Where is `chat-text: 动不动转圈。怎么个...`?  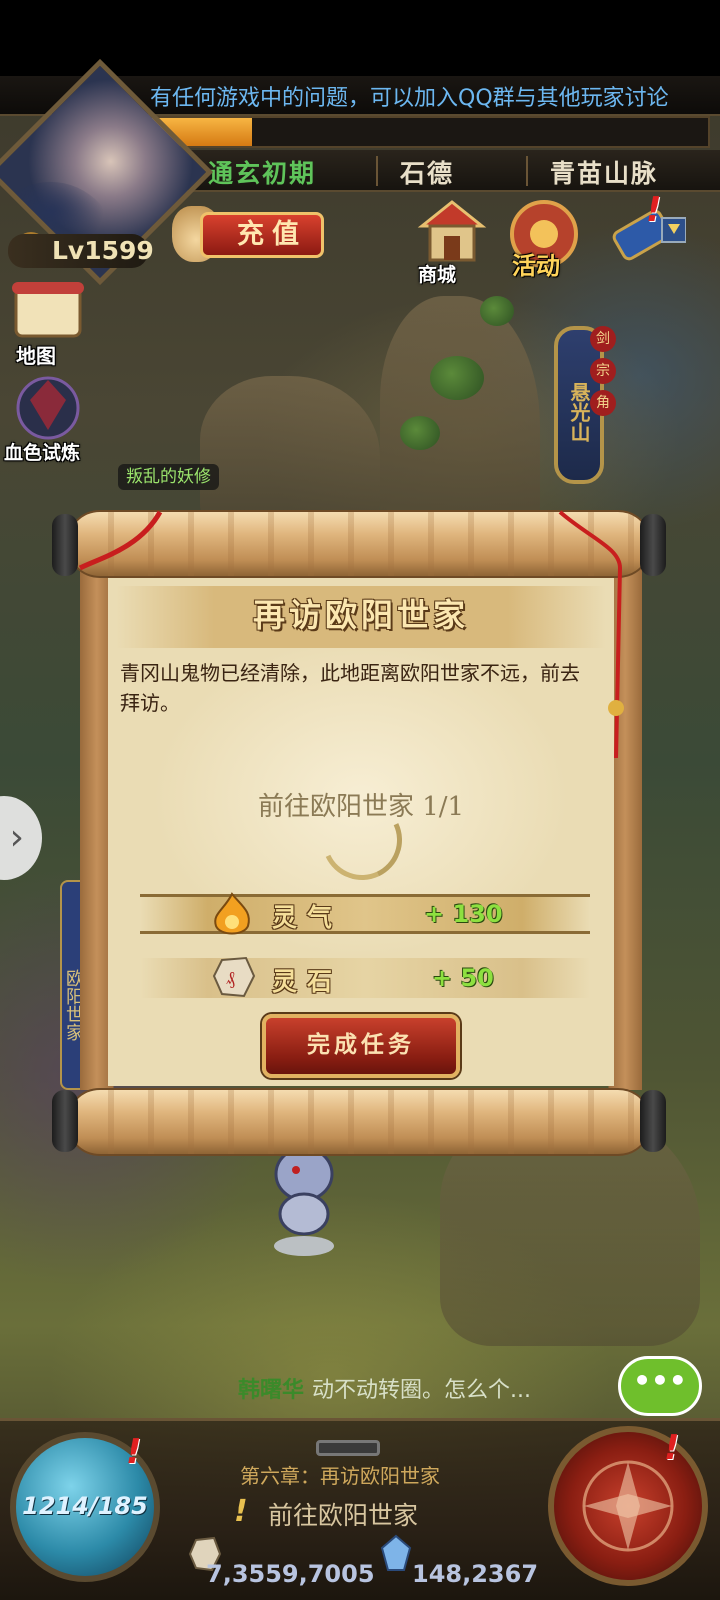 chat-text: 动不动转圈。怎么个... is located at coordinates (421, 1390).